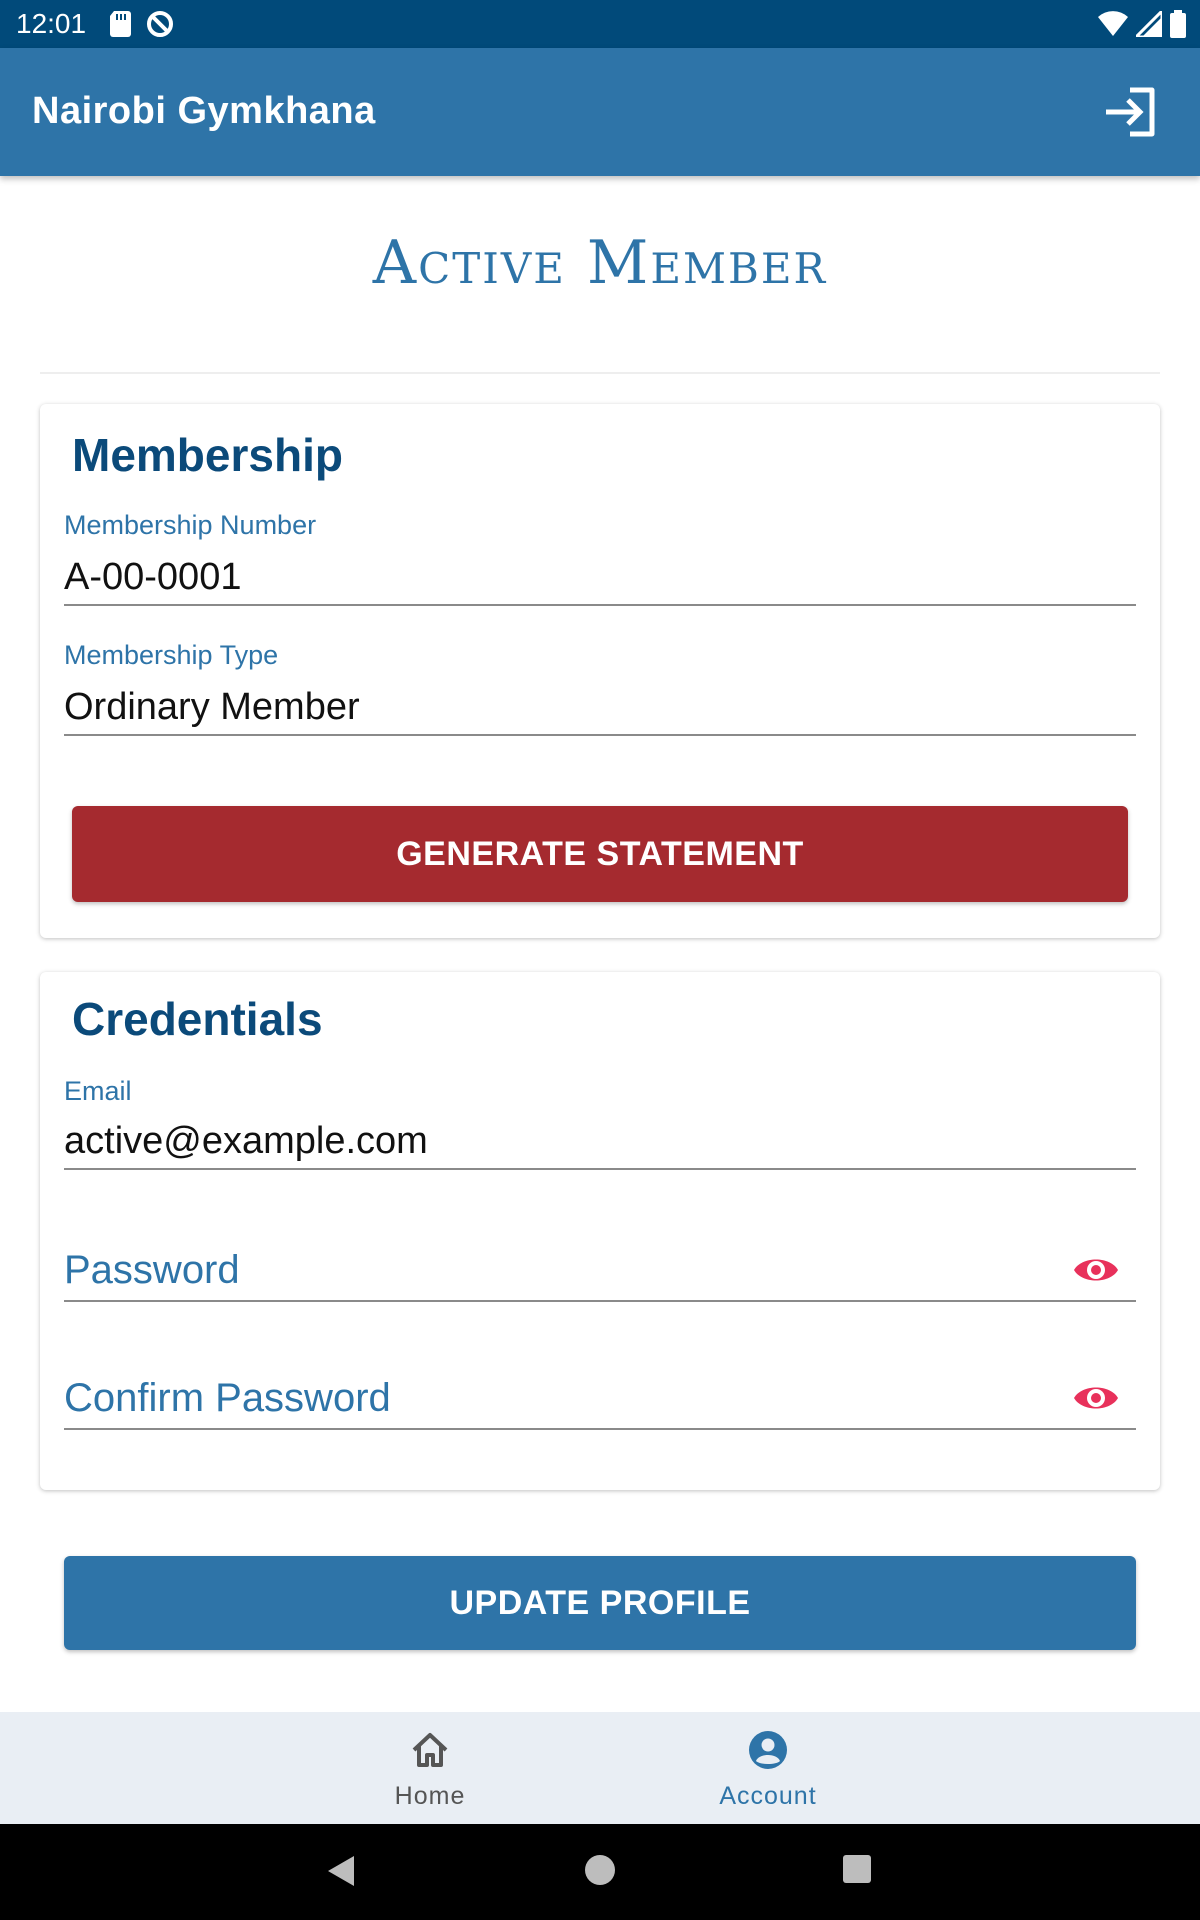 The image size is (1200, 1920). Describe the element at coordinates (153, 577) in the screenshot. I see `membership-number-value: A-00-0001` at that location.